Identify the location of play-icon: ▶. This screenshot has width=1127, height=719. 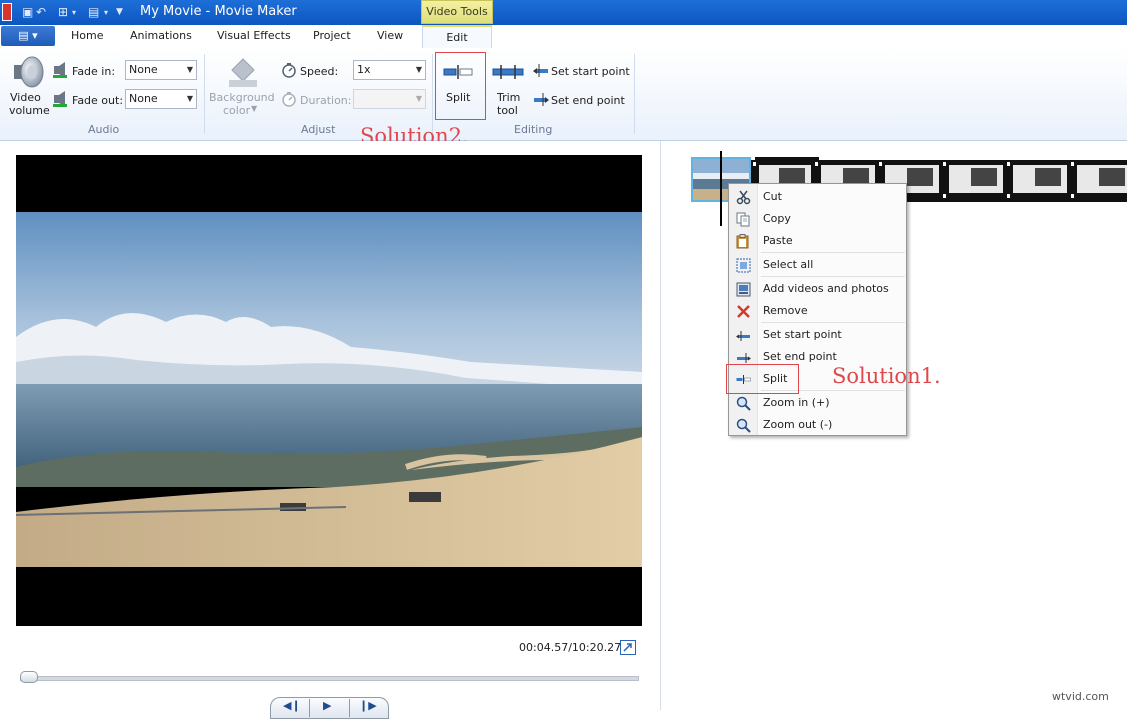
(327, 705).